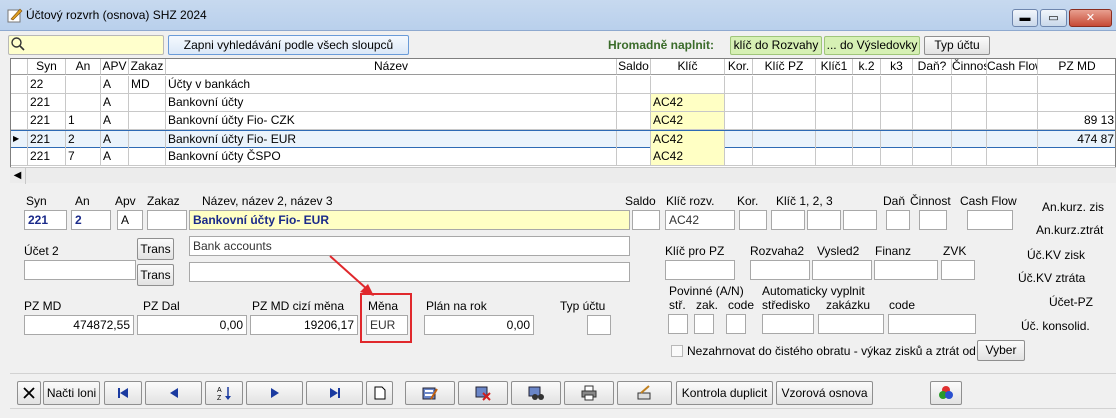  I want to click on exclude-checkbox, so click(677, 351).